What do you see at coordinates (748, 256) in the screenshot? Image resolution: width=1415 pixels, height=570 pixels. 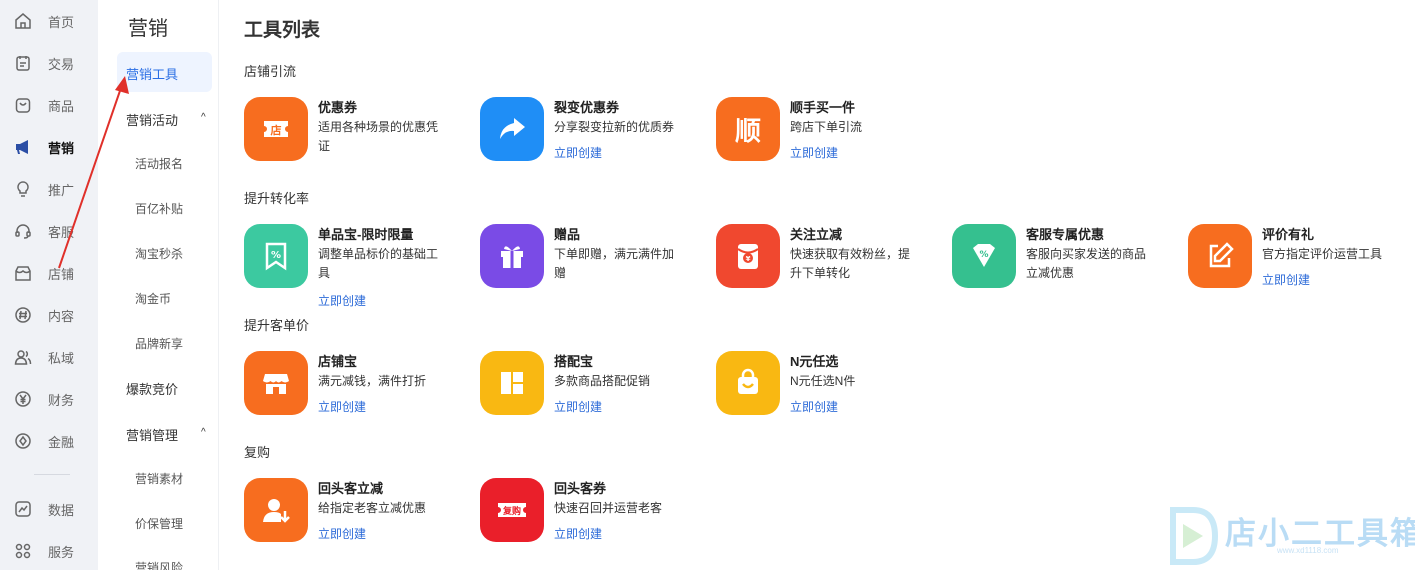 I see `red-envelope-icon: ¥` at bounding box center [748, 256].